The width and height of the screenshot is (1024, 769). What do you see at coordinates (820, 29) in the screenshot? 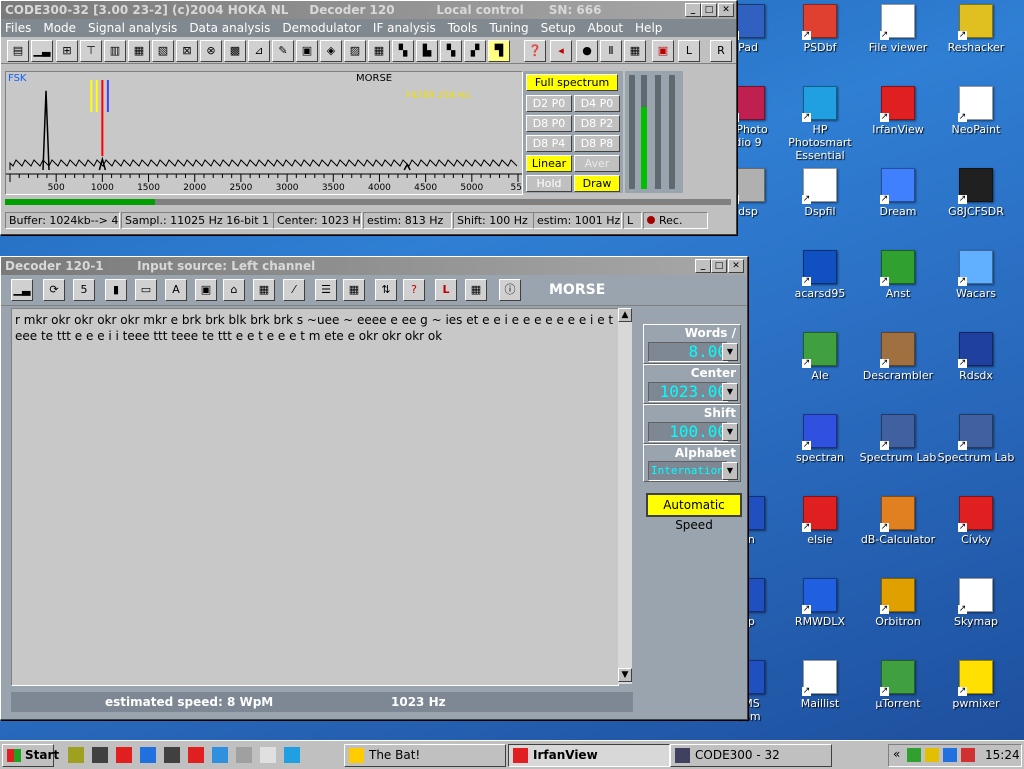
I see `desktop-icon: PSDbf` at bounding box center [820, 29].